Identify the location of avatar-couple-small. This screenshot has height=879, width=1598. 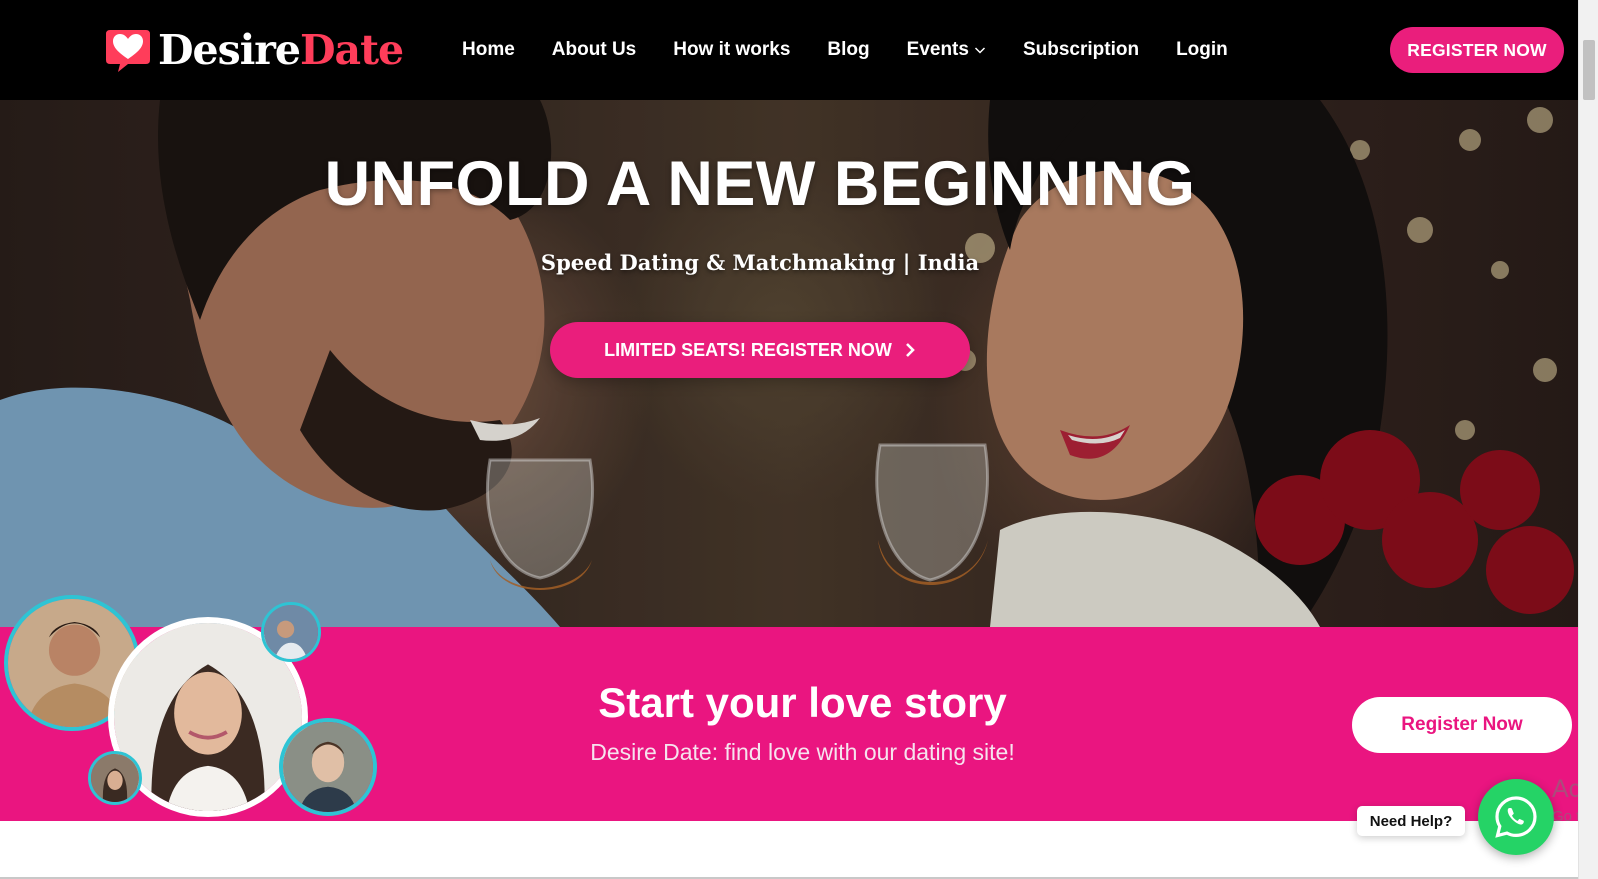
(291, 632).